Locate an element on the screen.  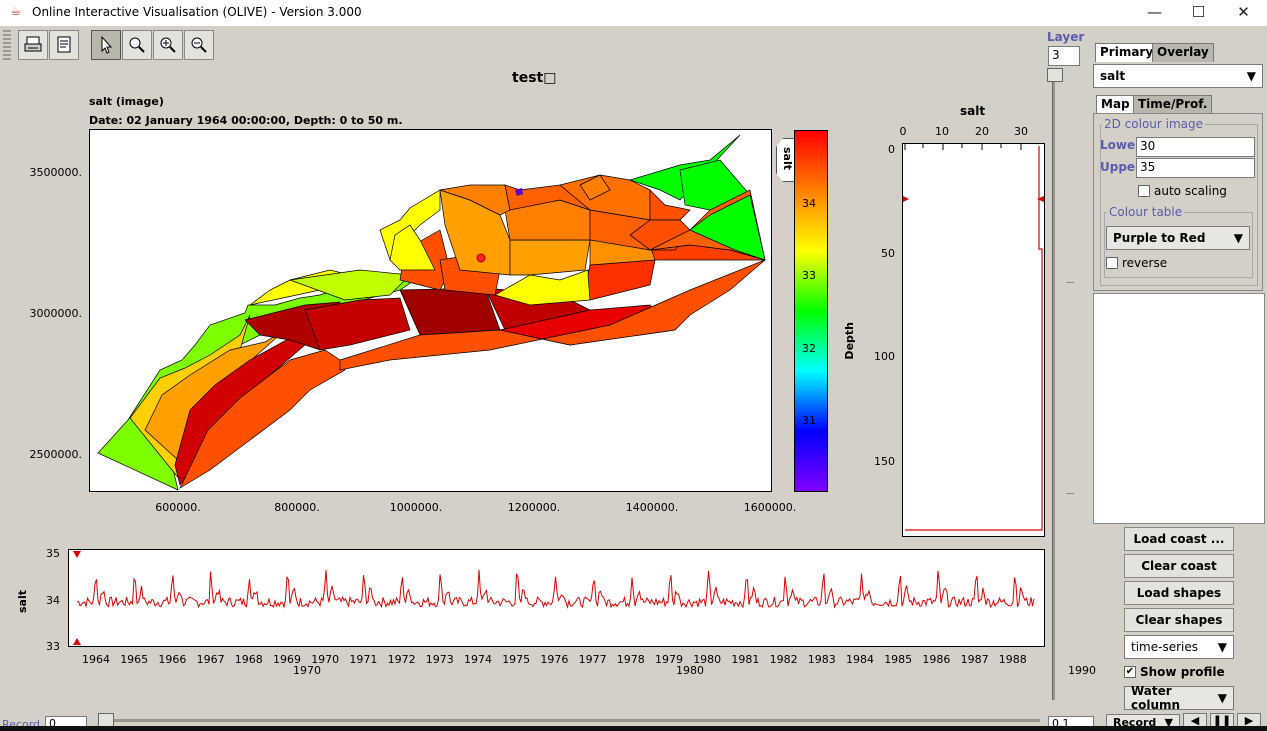
profile-mode-value: Water column is located at coordinates (1156, 698).